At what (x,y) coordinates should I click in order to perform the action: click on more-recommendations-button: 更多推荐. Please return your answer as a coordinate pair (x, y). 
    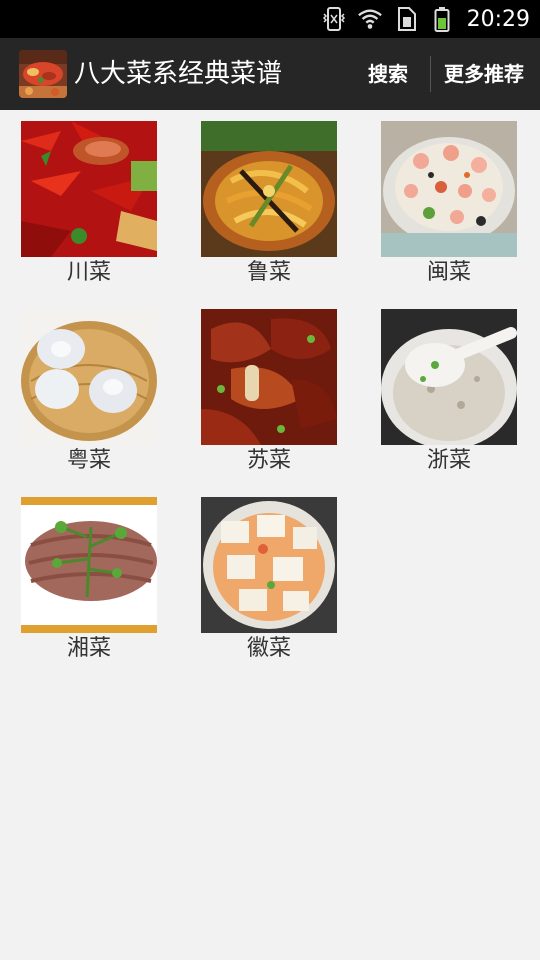
    Looking at the image, I should click on (484, 74).